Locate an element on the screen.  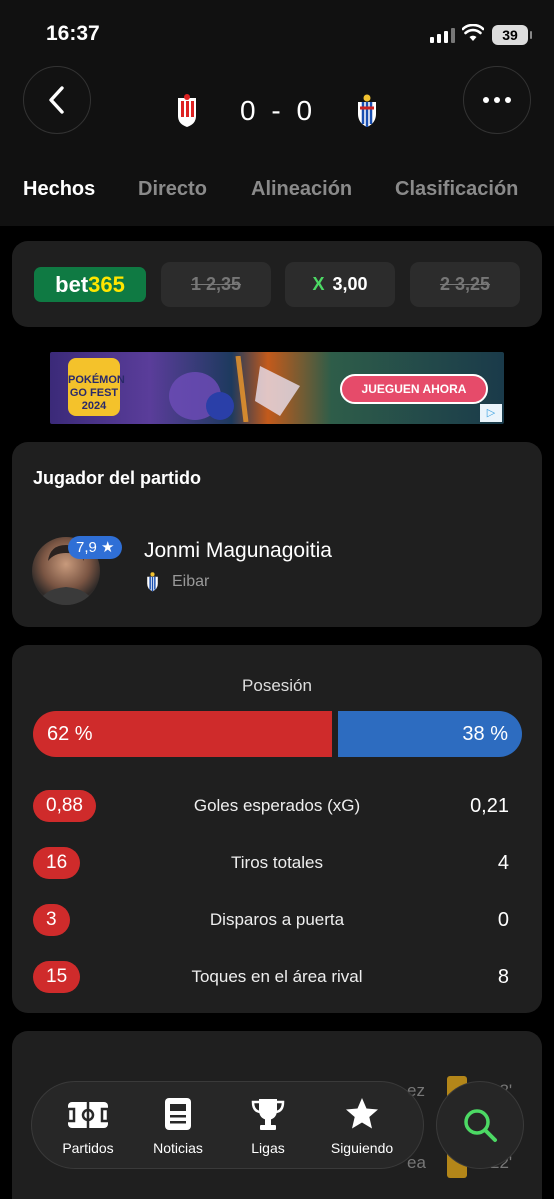
stat-home-value: 15 is located at coordinates (57, 977).